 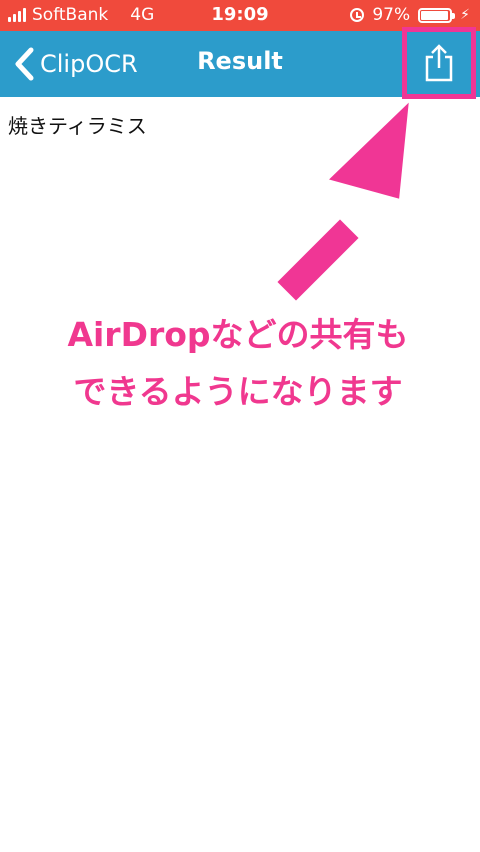 I want to click on annotation-arrow, so click(x=343, y=201).